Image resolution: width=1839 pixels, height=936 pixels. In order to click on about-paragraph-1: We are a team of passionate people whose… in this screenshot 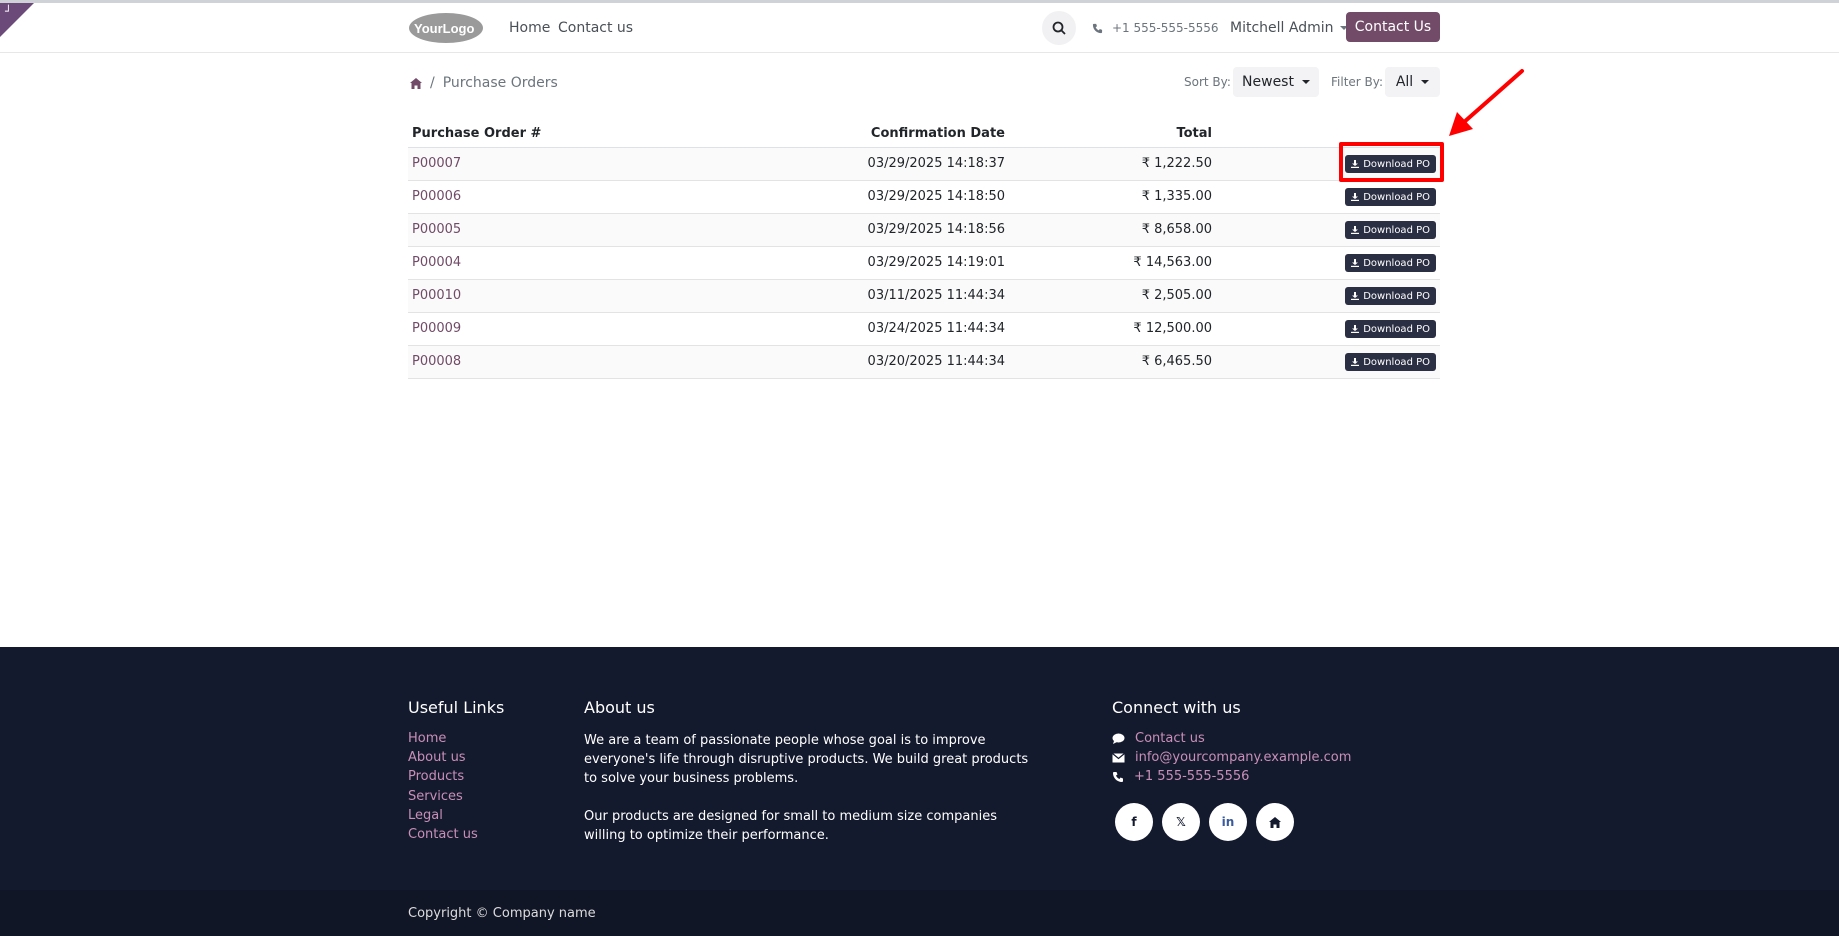, I will do `click(806, 759)`.